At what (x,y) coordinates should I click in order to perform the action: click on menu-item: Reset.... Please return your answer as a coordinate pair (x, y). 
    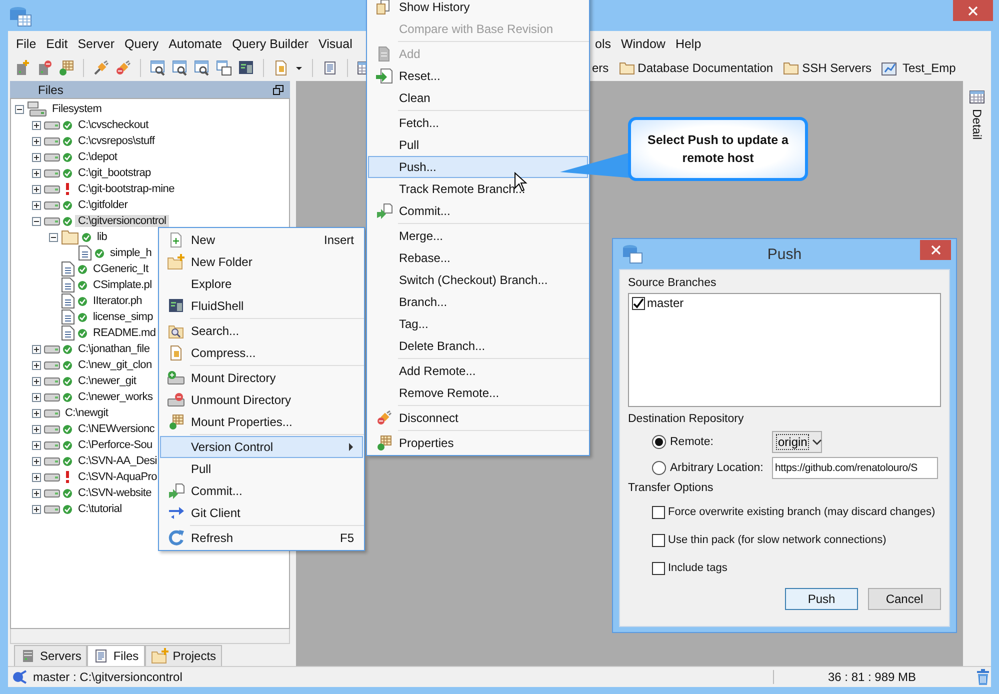
    Looking at the image, I should click on (478, 76).